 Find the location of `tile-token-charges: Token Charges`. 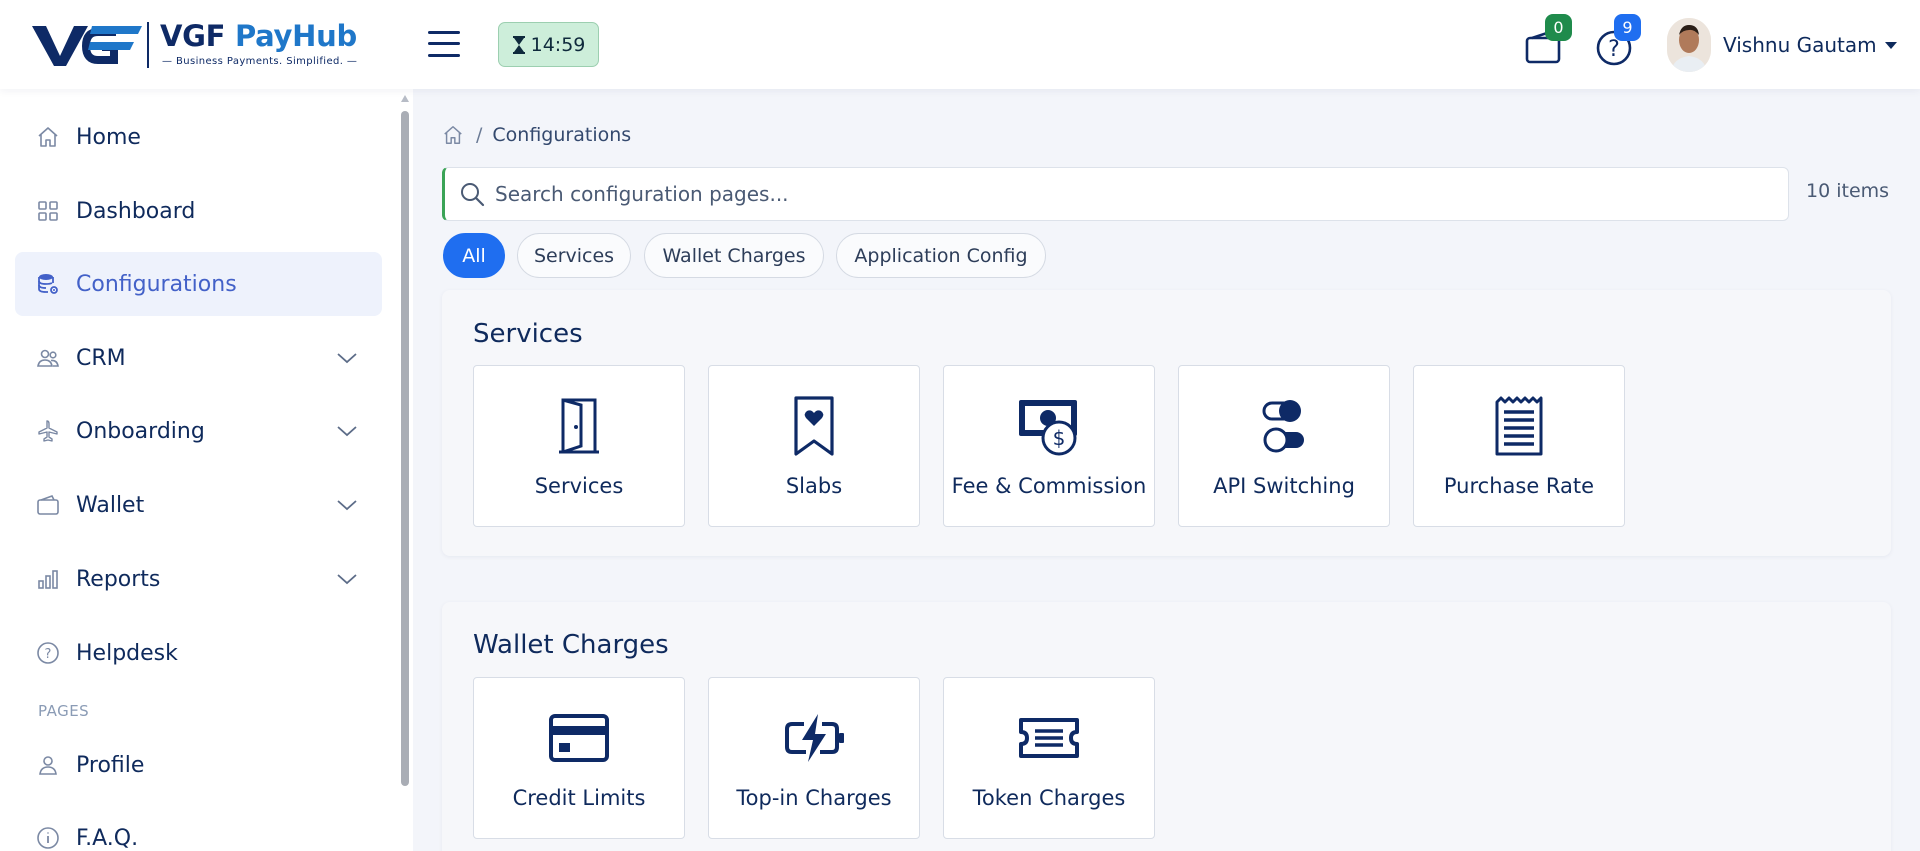

tile-token-charges: Token Charges is located at coordinates (1049, 758).